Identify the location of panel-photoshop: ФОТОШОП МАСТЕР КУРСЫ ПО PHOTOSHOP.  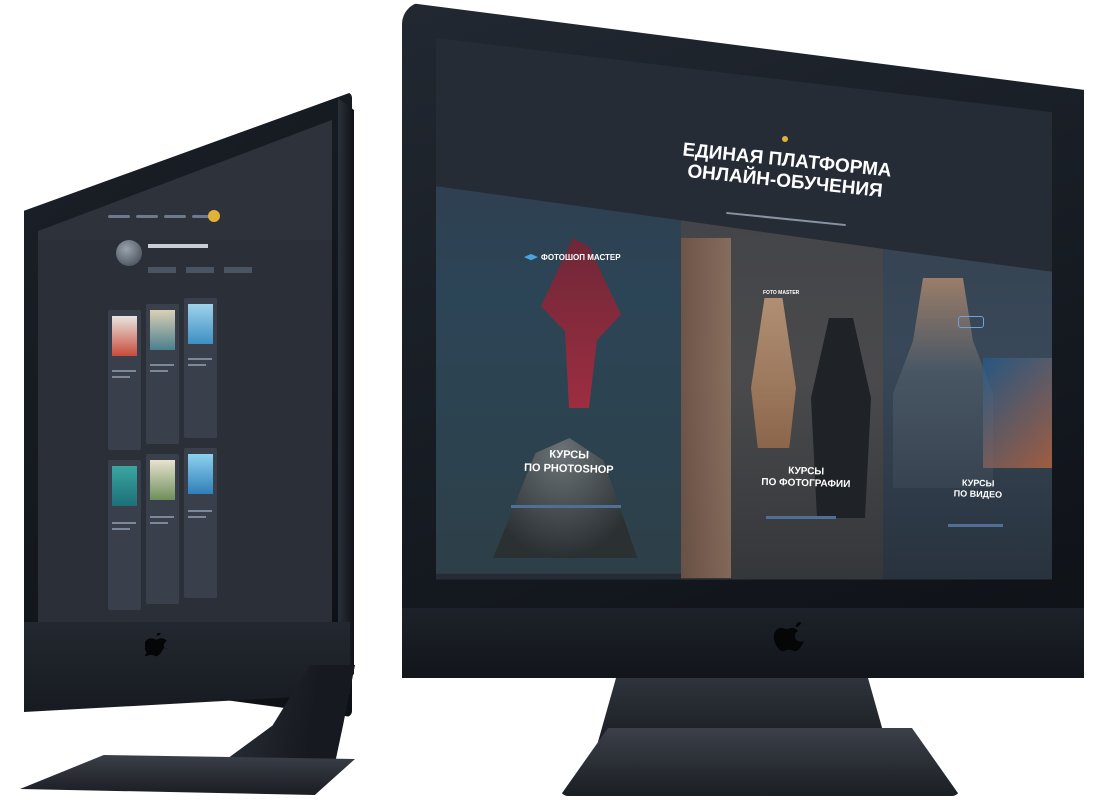
(558, 380).